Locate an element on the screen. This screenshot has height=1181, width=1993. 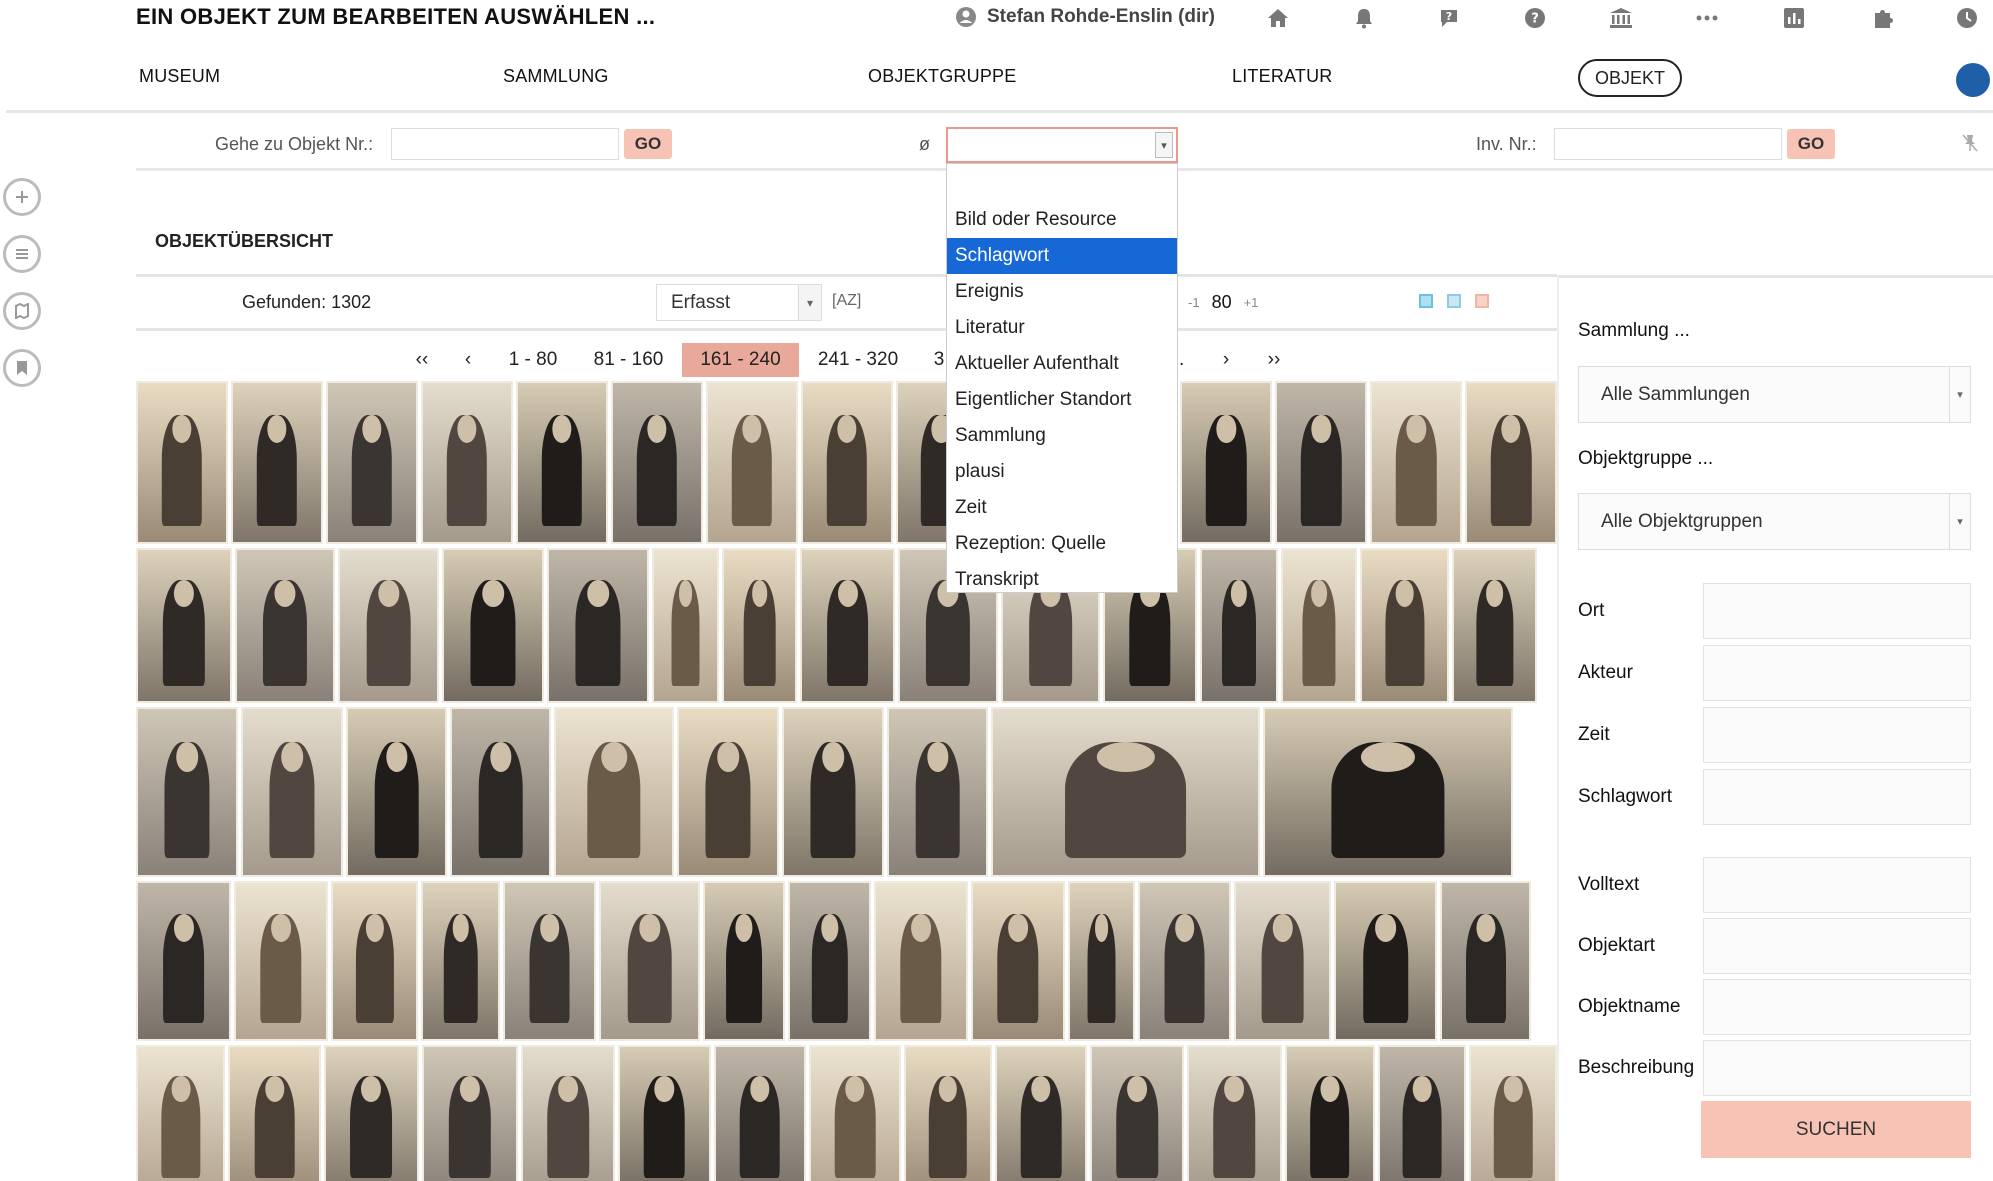
objektgruppe-select: Alle Objektgruppen ▾ is located at coordinates (1774, 521).